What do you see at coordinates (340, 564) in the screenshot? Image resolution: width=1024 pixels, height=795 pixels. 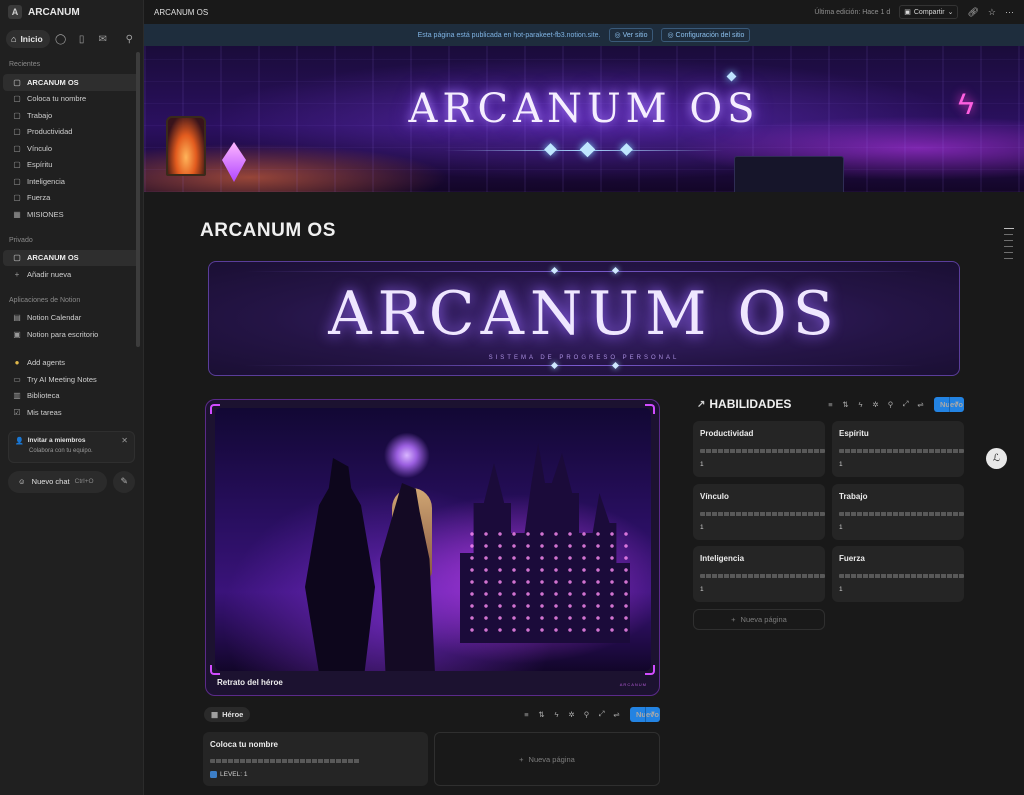 I see `knight-silhouette` at bounding box center [340, 564].